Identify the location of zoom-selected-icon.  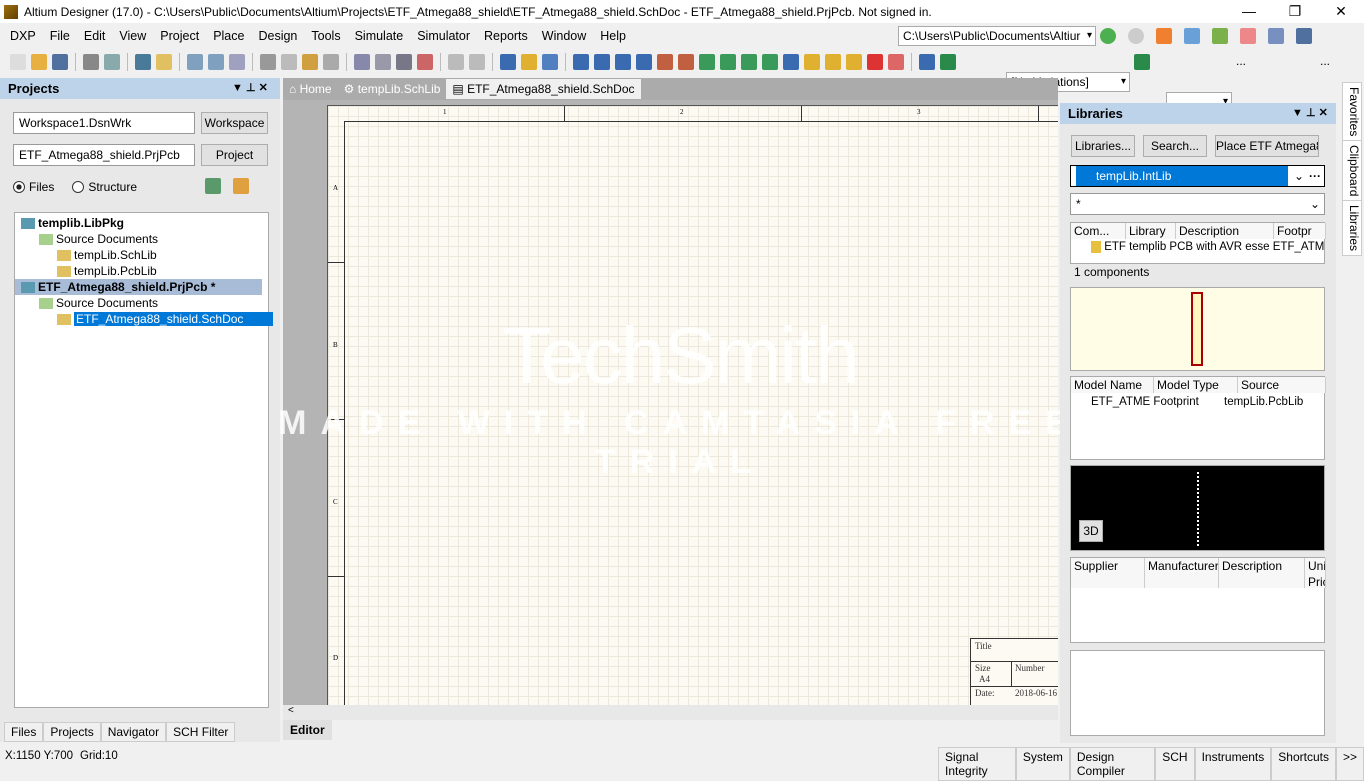
(237, 62).